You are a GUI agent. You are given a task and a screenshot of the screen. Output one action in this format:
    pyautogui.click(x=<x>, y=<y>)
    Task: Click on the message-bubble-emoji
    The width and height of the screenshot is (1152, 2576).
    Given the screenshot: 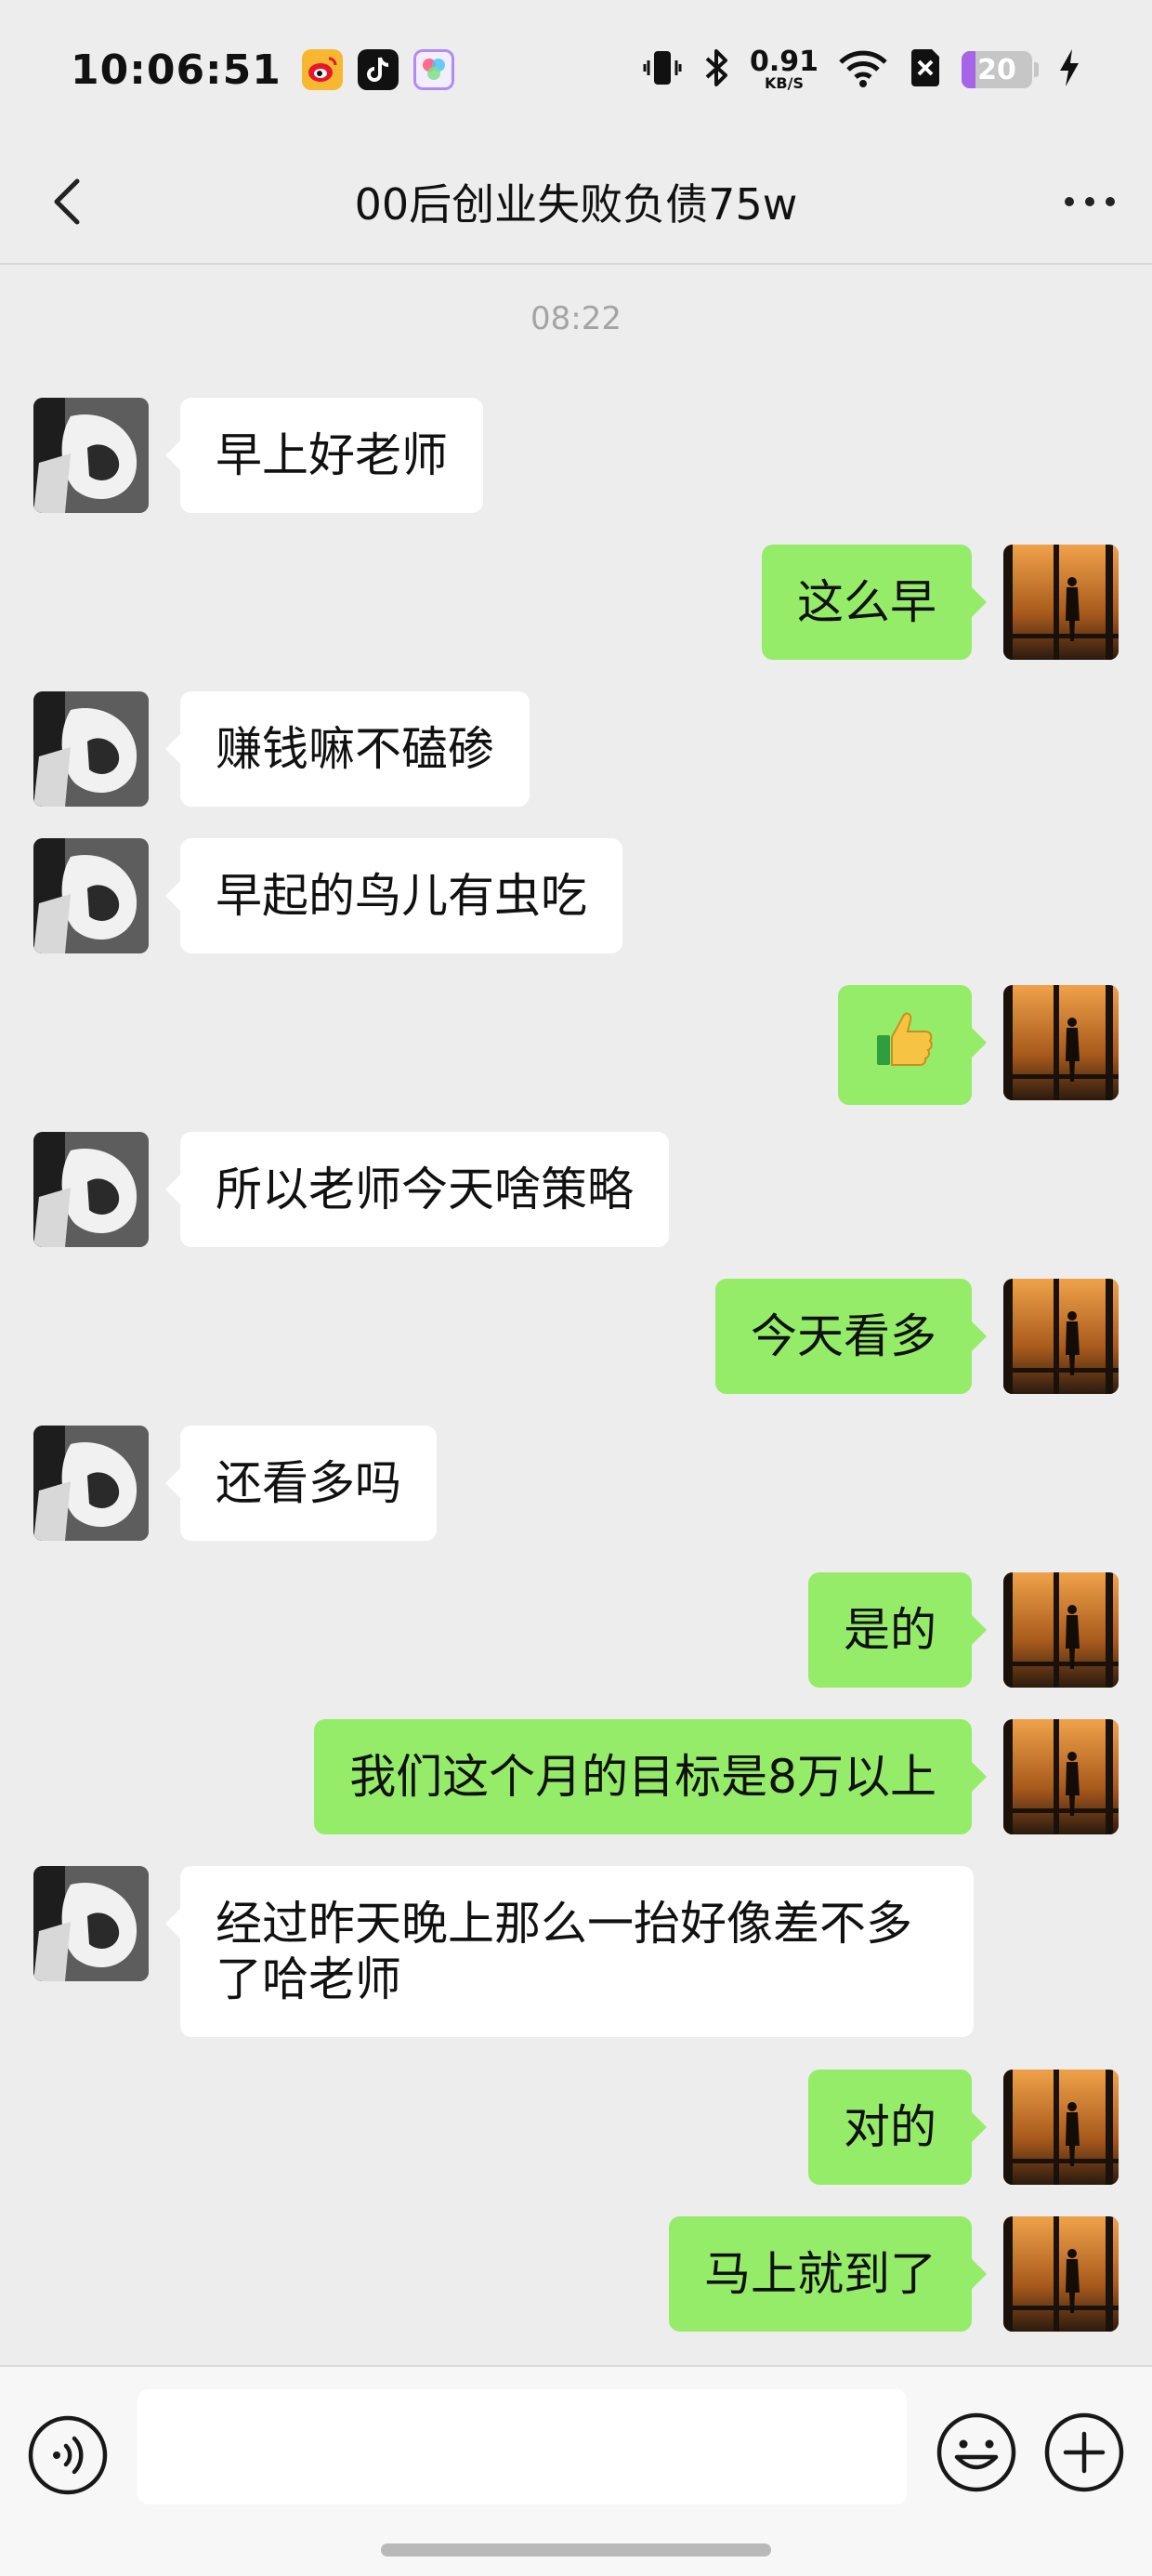 What is the action you would take?
    pyautogui.click(x=912, y=1045)
    